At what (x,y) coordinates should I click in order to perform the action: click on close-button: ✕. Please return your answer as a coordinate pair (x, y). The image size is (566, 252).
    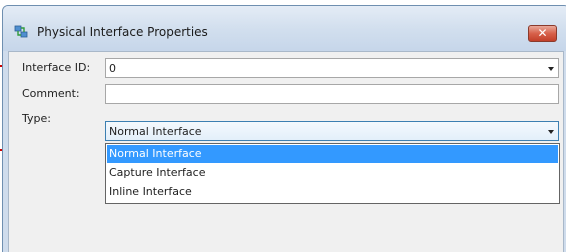
    Looking at the image, I should click on (542, 33).